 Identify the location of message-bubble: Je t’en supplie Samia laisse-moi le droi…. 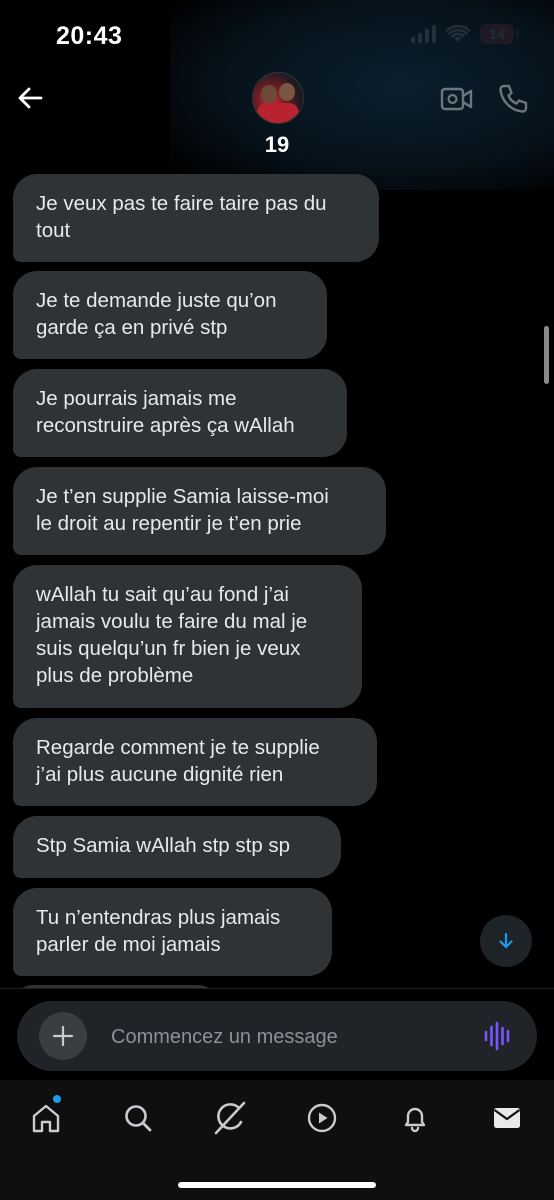
(199, 511).